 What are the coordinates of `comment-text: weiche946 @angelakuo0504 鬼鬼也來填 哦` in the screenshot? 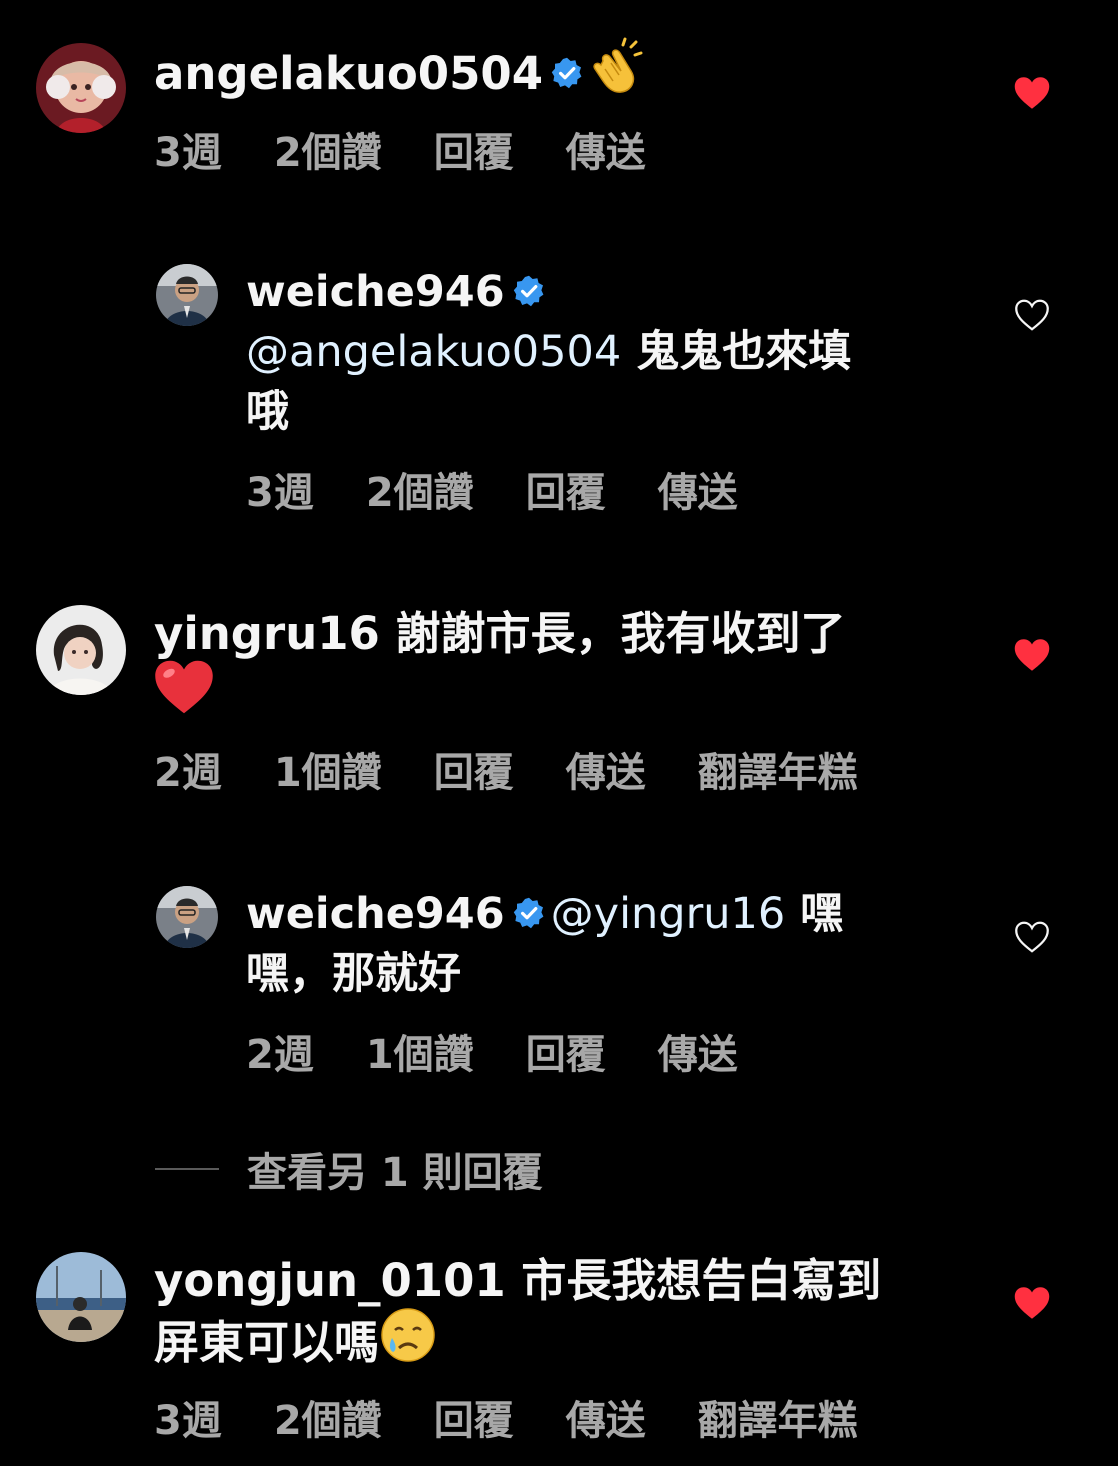 It's located at (606, 352).